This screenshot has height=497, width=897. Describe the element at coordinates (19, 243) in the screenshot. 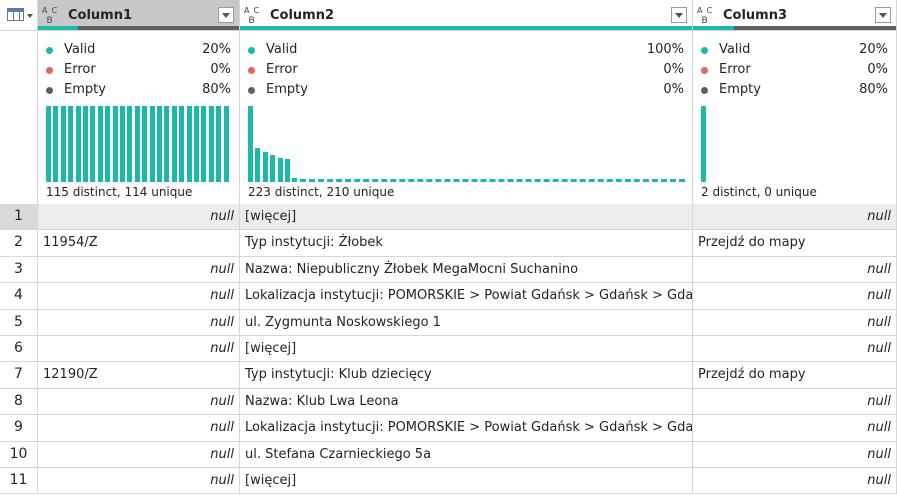

I see `row-number: 2` at that location.